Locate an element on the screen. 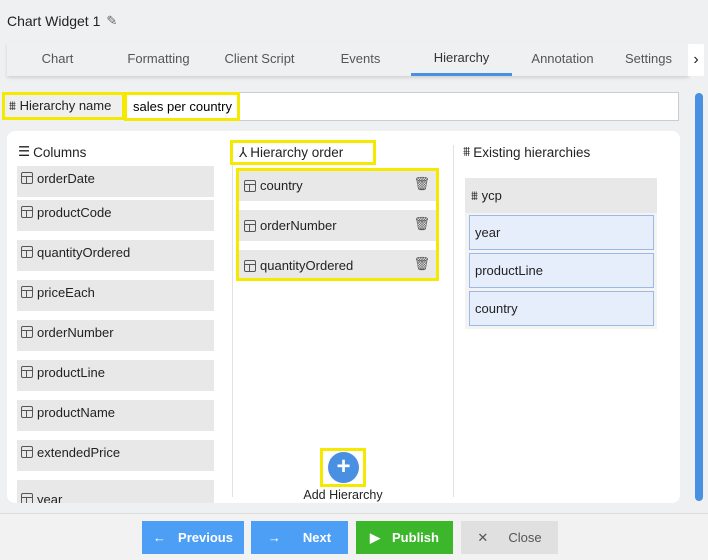 The image size is (708, 560). previous-label: Previous is located at coordinates (205, 537).